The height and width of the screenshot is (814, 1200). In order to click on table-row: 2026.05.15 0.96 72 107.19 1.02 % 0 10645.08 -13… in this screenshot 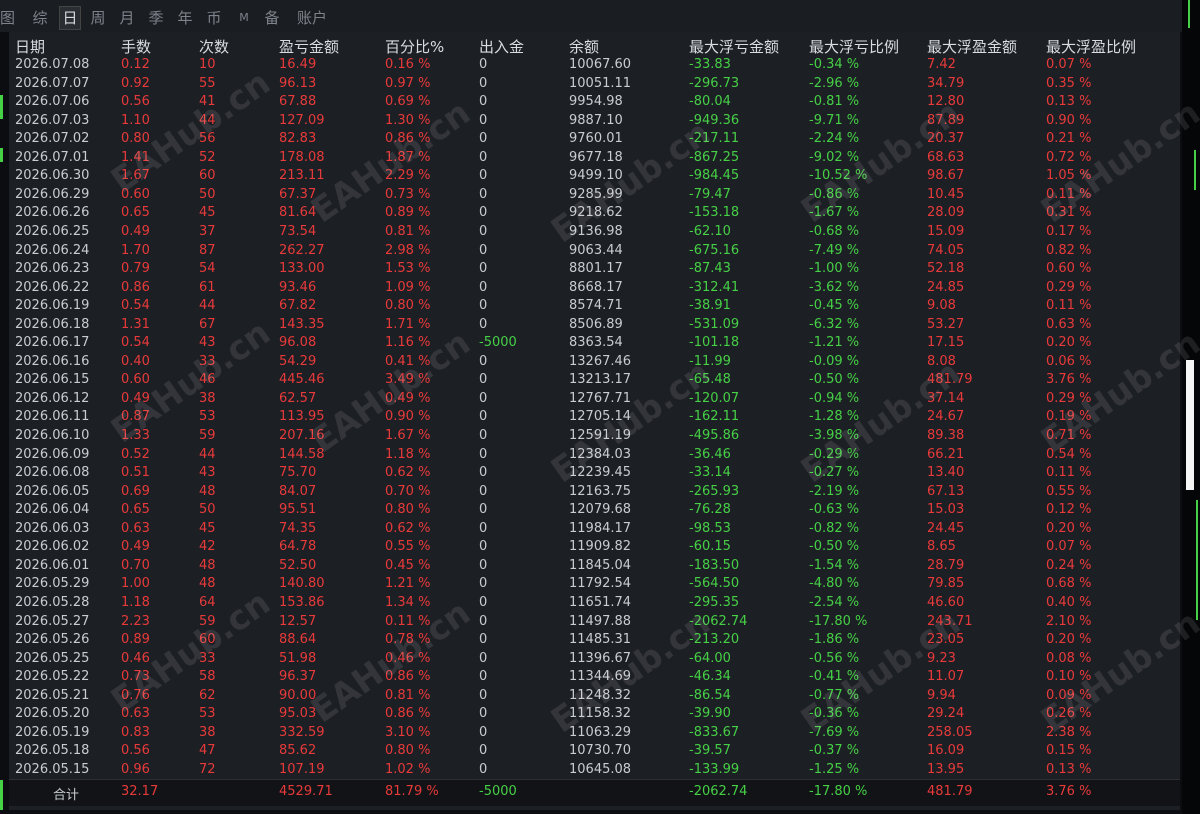, I will do `click(594, 770)`.